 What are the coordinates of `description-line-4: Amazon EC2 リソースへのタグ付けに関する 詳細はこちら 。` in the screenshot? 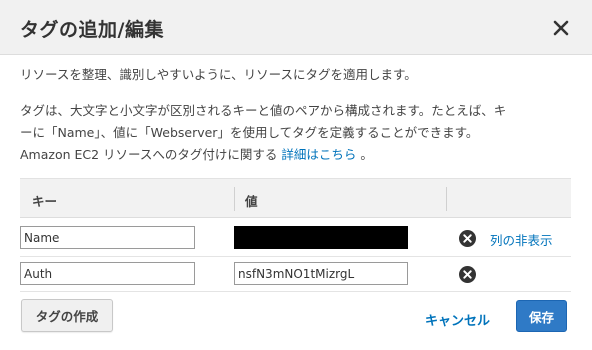 It's located at (196, 153).